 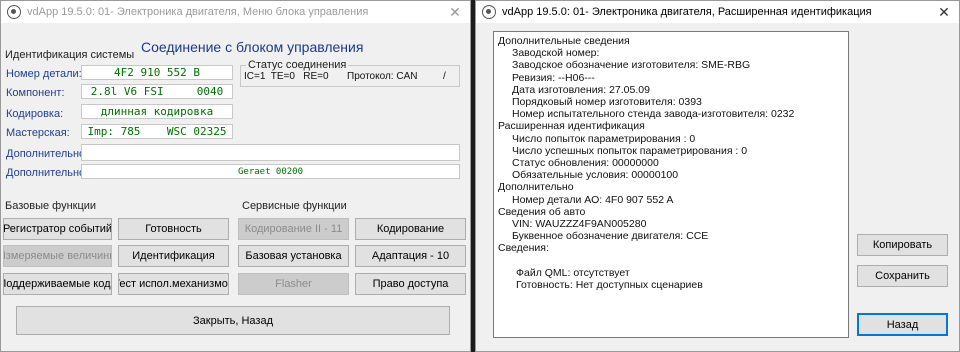 What do you see at coordinates (595, 175) in the screenshot?
I see `ident-line: Обязательные условия: 00000100` at bounding box center [595, 175].